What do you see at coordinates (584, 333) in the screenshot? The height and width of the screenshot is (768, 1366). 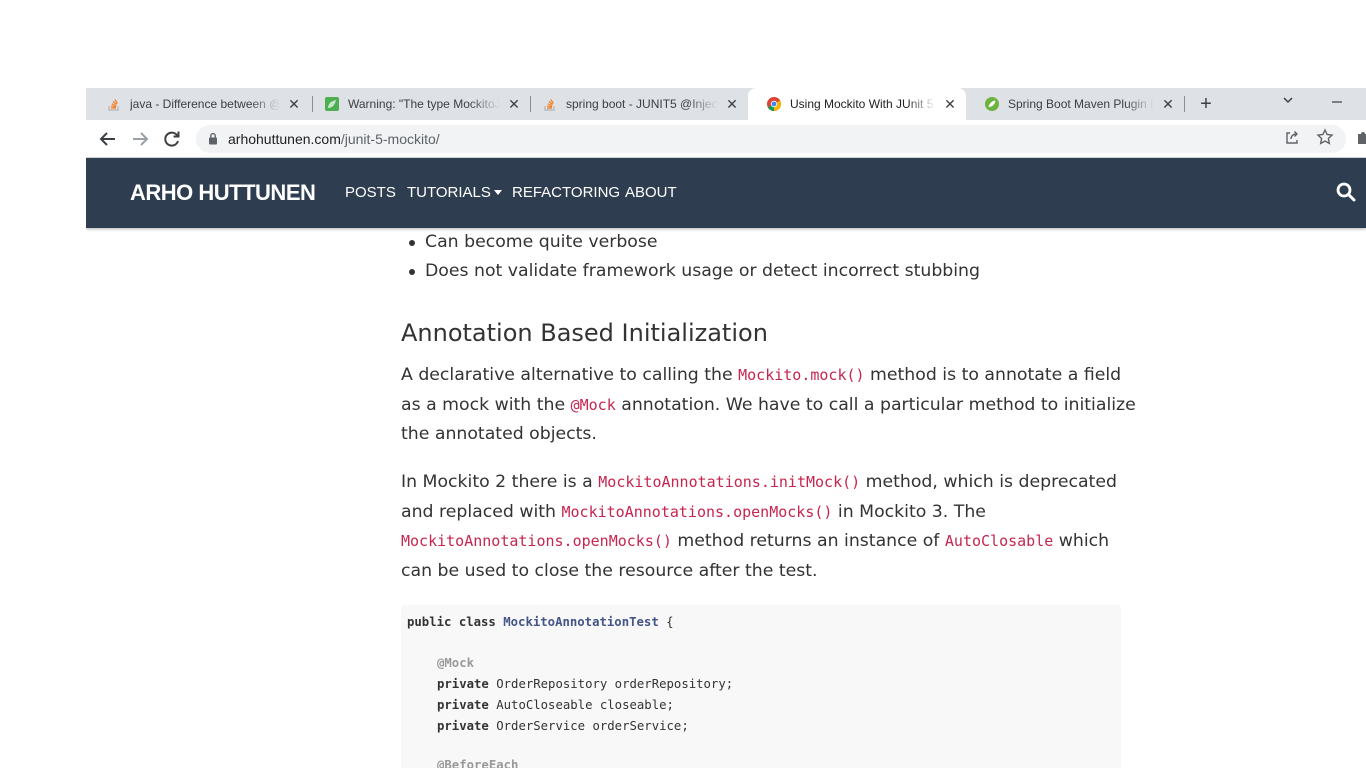 I see `section-heading: Annotation Based Initialization` at bounding box center [584, 333].